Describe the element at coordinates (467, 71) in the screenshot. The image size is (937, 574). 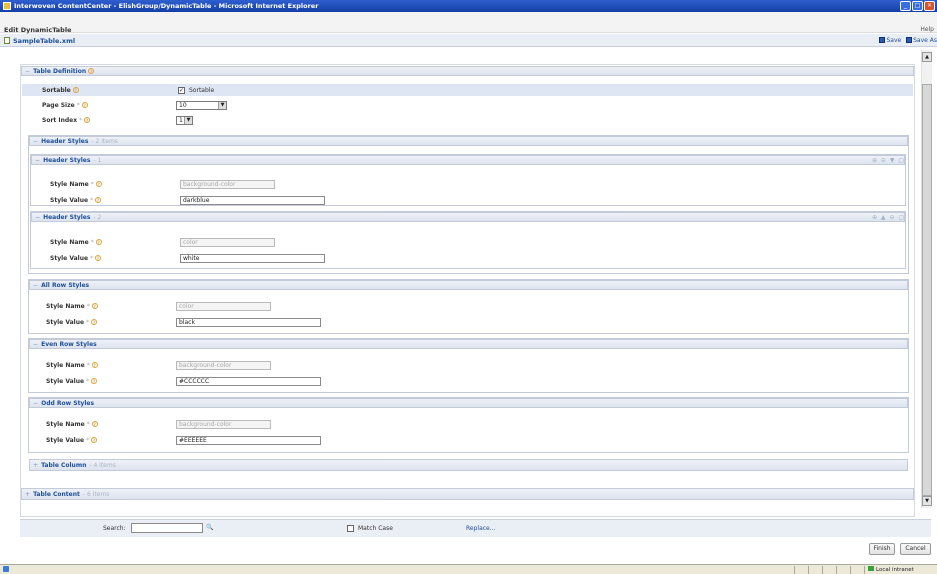
I see `table-definition-header: − Table Definition?` at that location.